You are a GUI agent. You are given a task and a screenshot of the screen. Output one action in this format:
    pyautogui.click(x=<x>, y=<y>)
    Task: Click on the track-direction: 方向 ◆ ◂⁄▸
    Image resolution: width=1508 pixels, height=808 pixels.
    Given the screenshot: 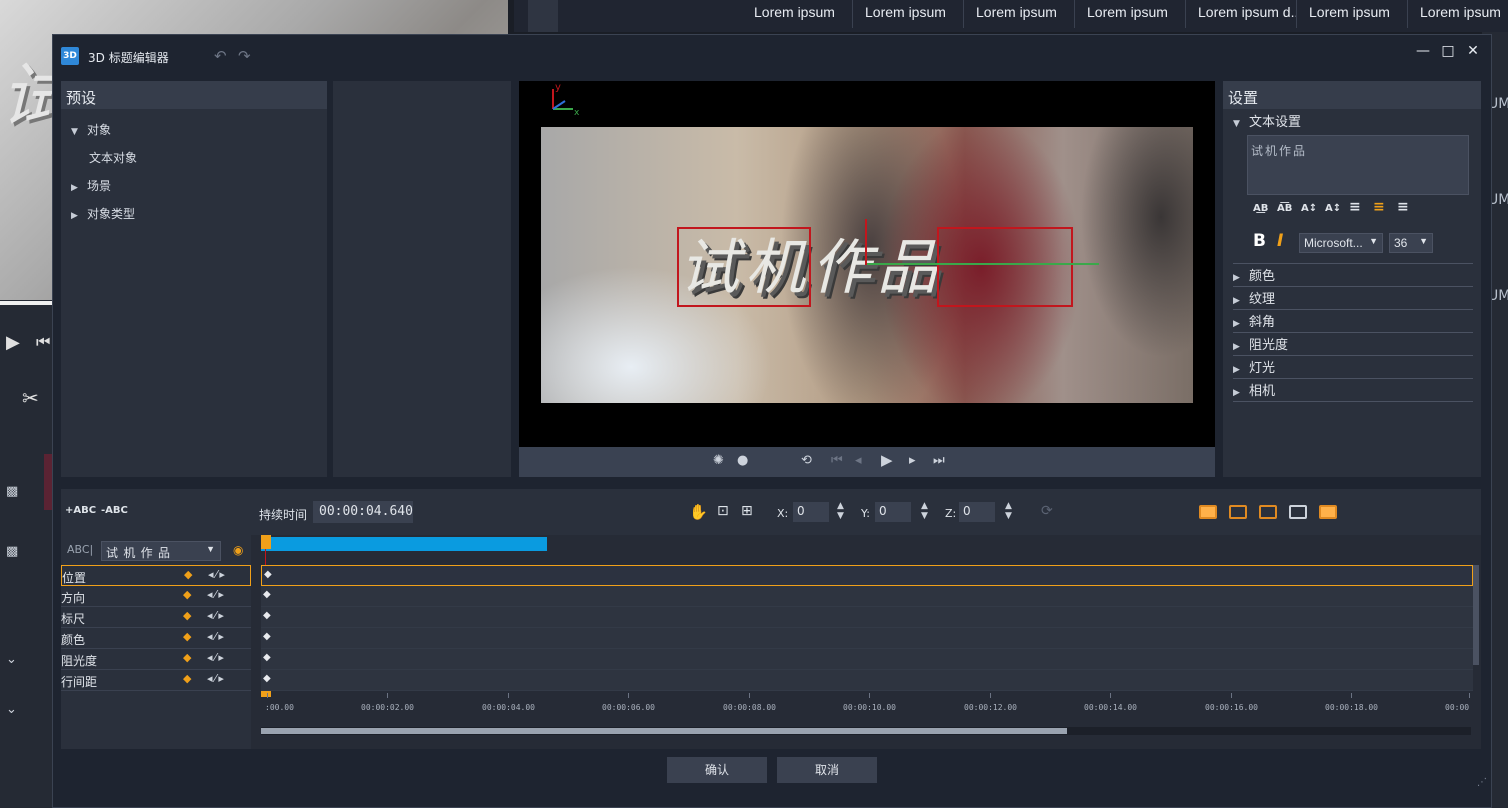 What is the action you would take?
    pyautogui.click(x=156, y=596)
    